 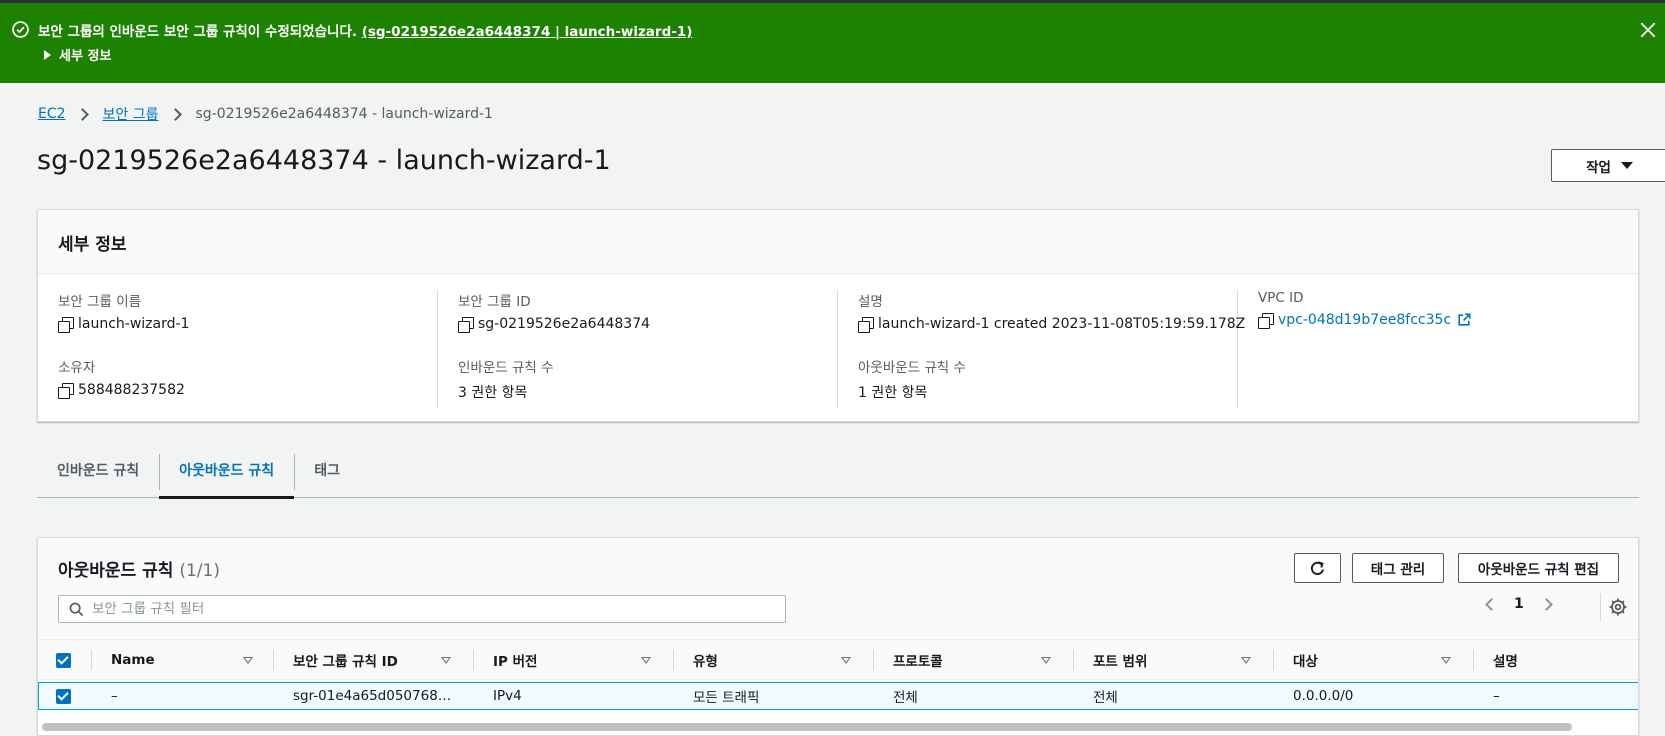 What do you see at coordinates (893, 393) in the screenshot?
I see `outbound-count-value: 1 권한 항목` at bounding box center [893, 393].